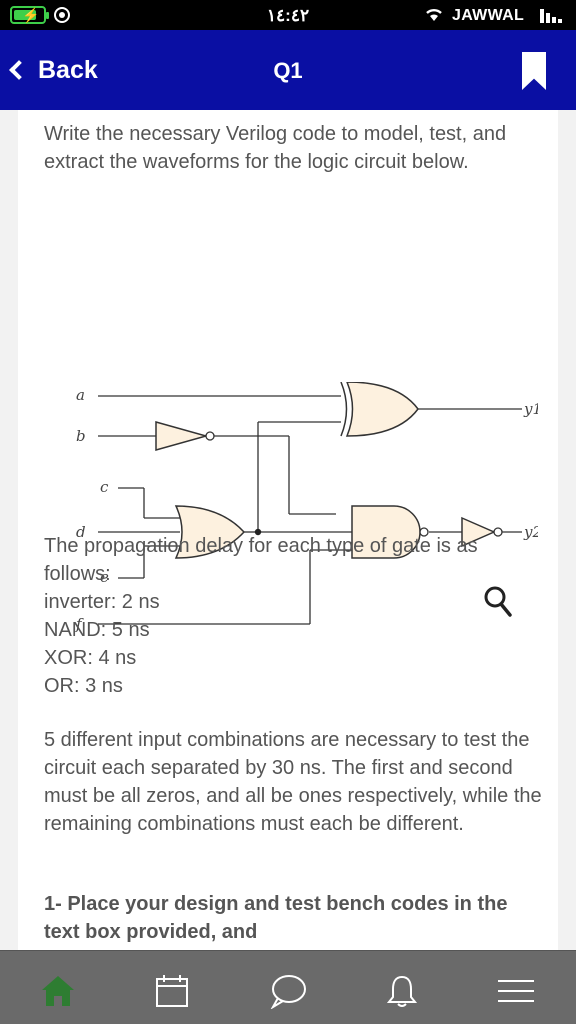  Describe the element at coordinates (81, 436) in the screenshot. I see `input-label-b: b` at that location.